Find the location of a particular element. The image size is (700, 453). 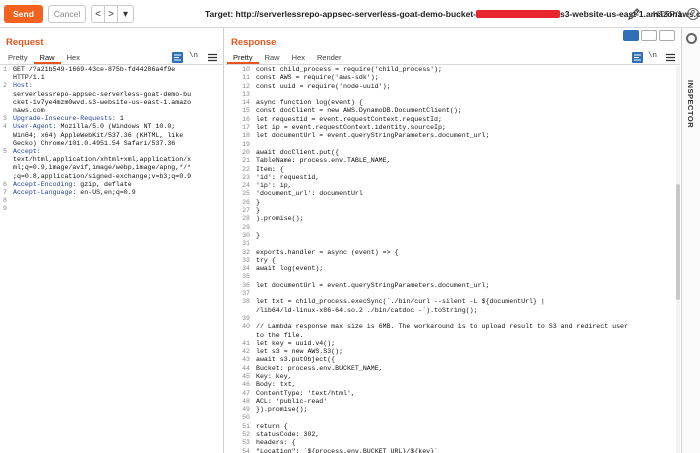

line-number: 23 is located at coordinates (246, 177).